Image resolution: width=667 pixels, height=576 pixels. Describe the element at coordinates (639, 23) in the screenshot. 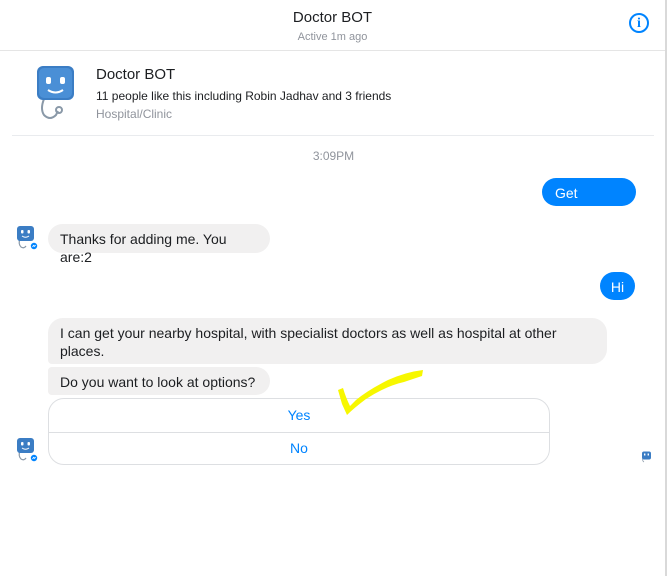

I see `info-icon: i` at that location.